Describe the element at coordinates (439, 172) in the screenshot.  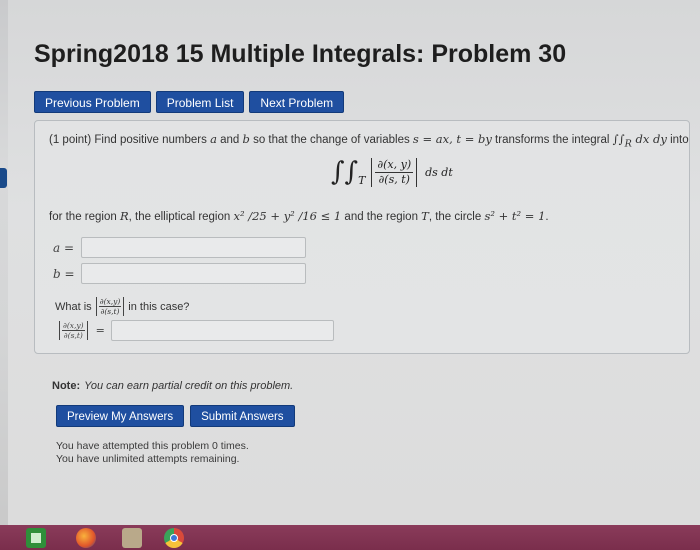
I see `ds-dt: ds dt` at that location.